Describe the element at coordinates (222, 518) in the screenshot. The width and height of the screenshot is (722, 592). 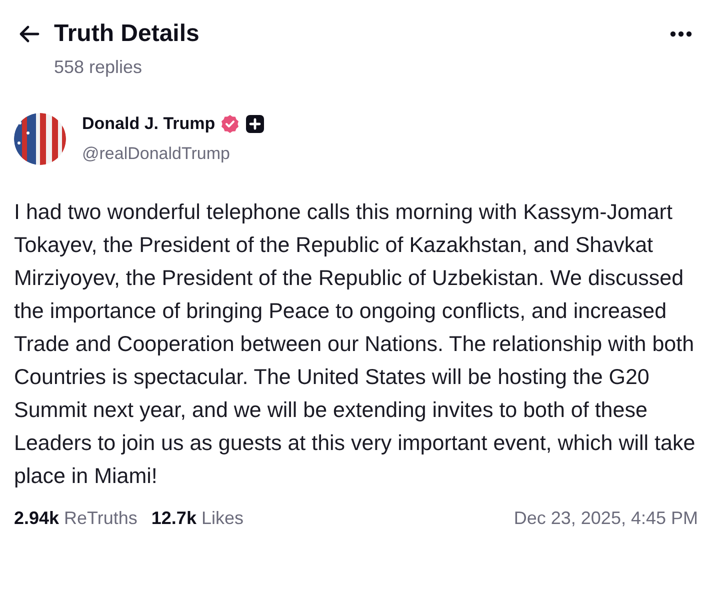
I see `stat-label: Likes` at that location.